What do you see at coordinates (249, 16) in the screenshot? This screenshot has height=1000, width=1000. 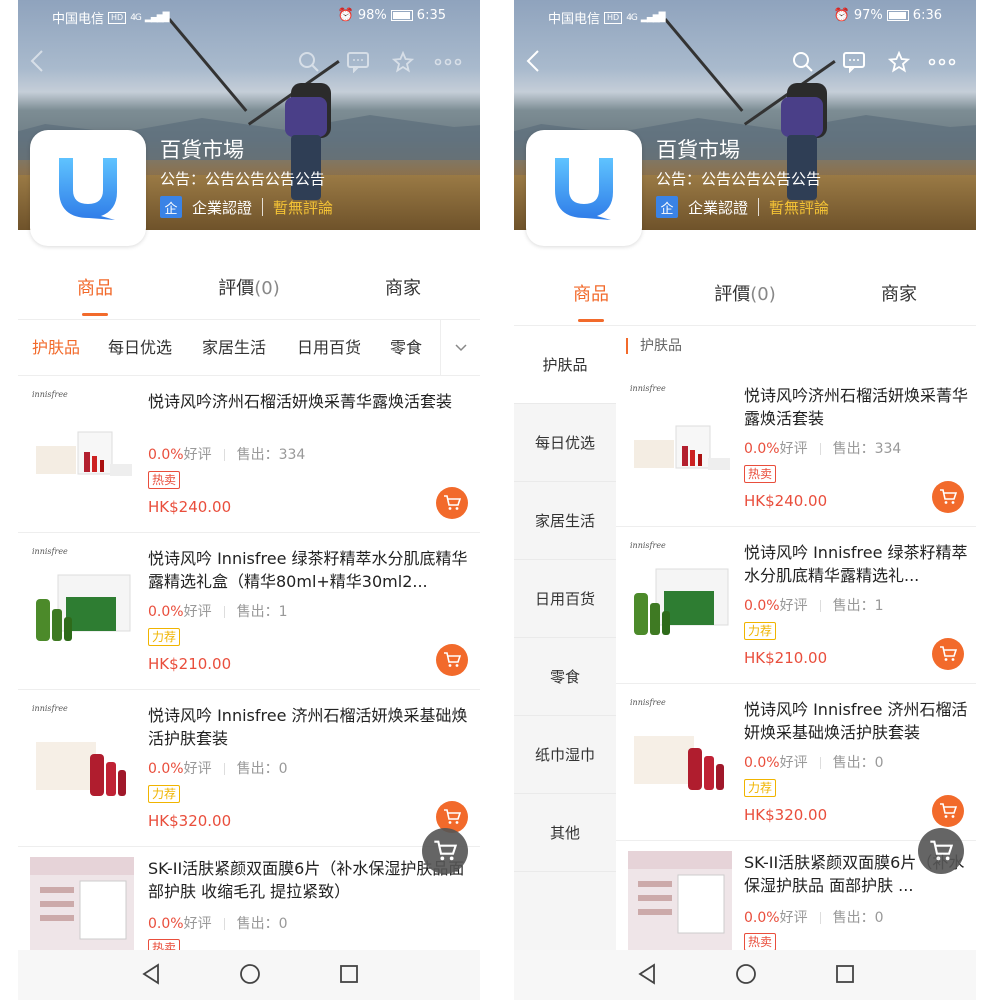 I see `status-bar: 中国电信 HD 4G ▂▄▆█ ⏰ 98% 6:35` at bounding box center [249, 16].